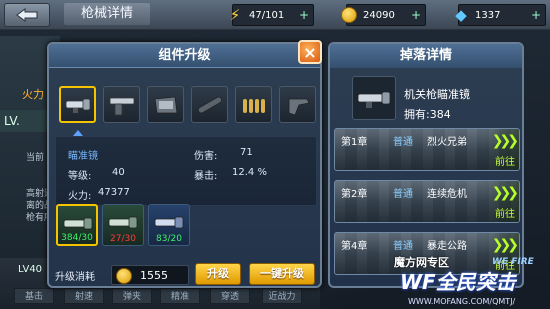  Describe the element at coordinates (132, 296) in the screenshot. I see `stat-tab: 弹夹` at that location.